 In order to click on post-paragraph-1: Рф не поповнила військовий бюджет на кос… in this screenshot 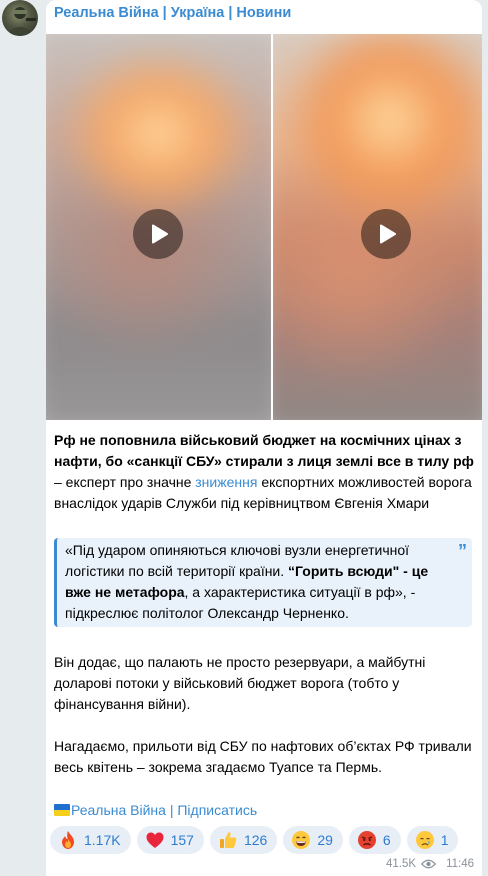, I will do `click(264, 472)`.